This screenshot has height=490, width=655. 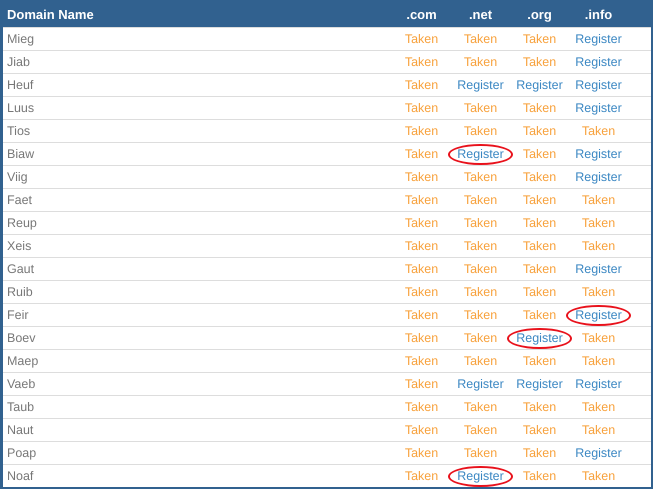 What do you see at coordinates (20, 429) in the screenshot?
I see `domain-name: Naut` at bounding box center [20, 429].